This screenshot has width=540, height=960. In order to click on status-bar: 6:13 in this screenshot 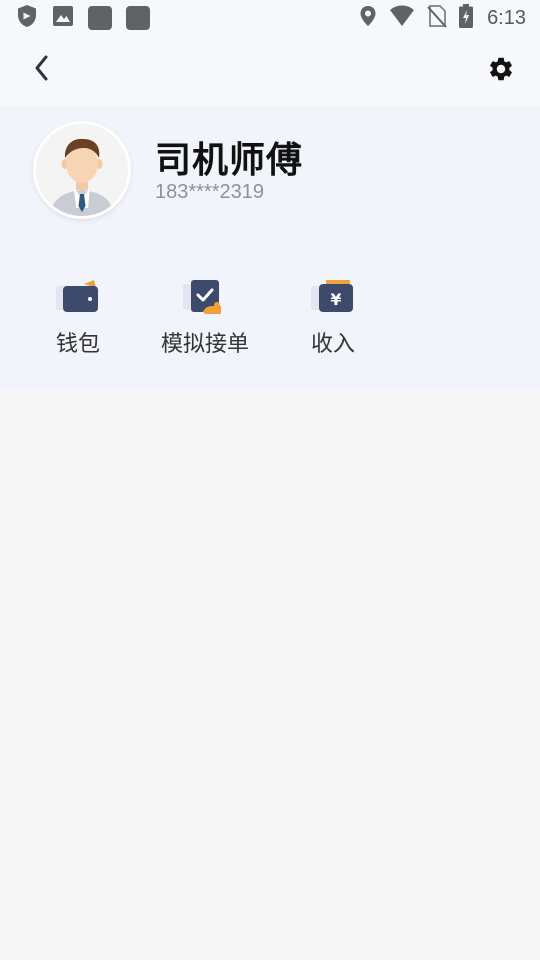, I will do `click(270, 18)`.